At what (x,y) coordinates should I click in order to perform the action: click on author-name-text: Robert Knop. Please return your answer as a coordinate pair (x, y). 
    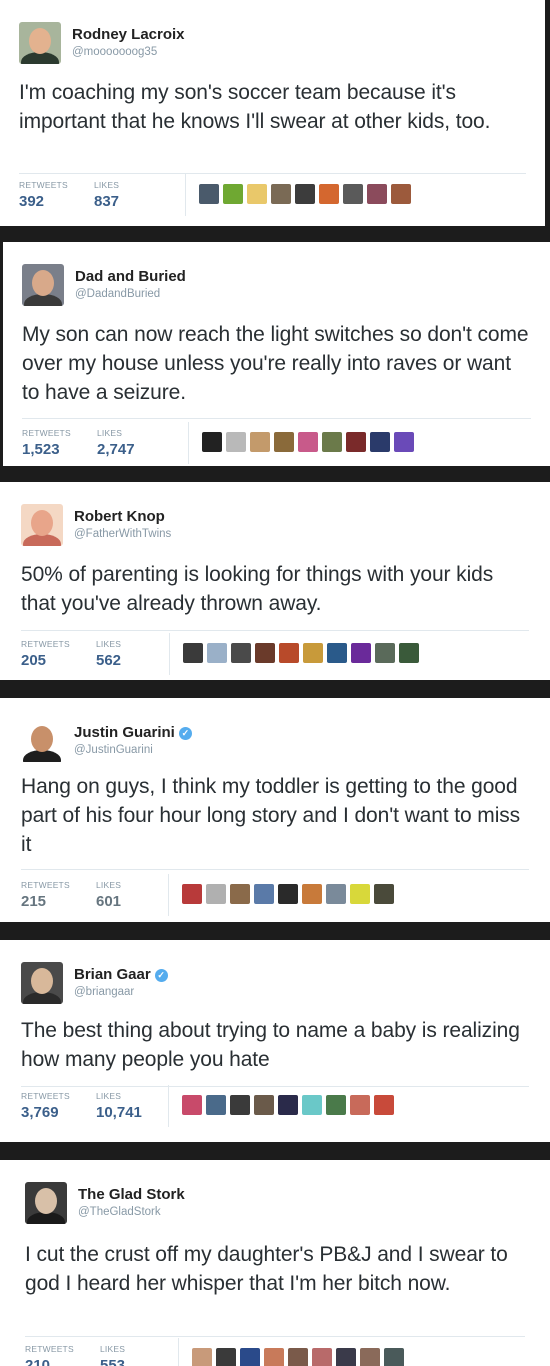
    Looking at the image, I should click on (119, 516).